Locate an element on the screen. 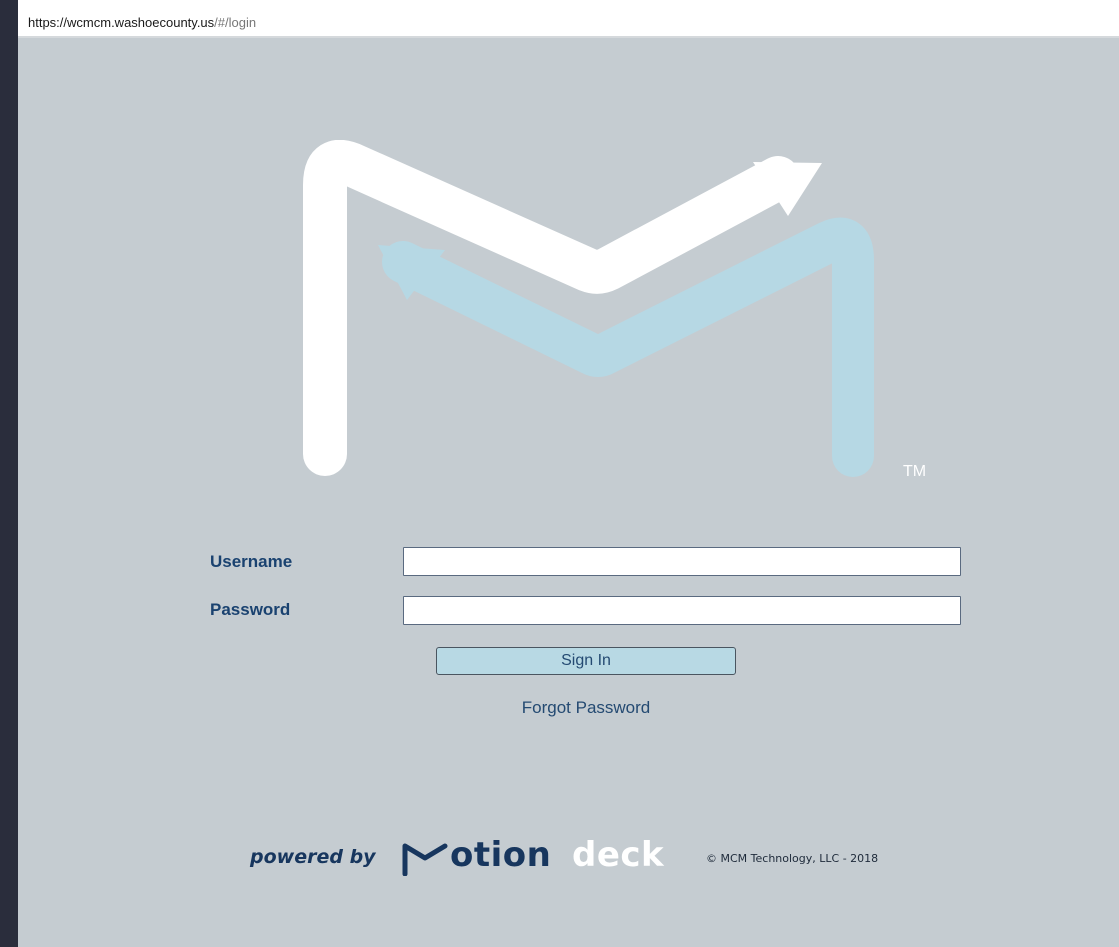  powered-by-text: powered by is located at coordinates (313, 857).